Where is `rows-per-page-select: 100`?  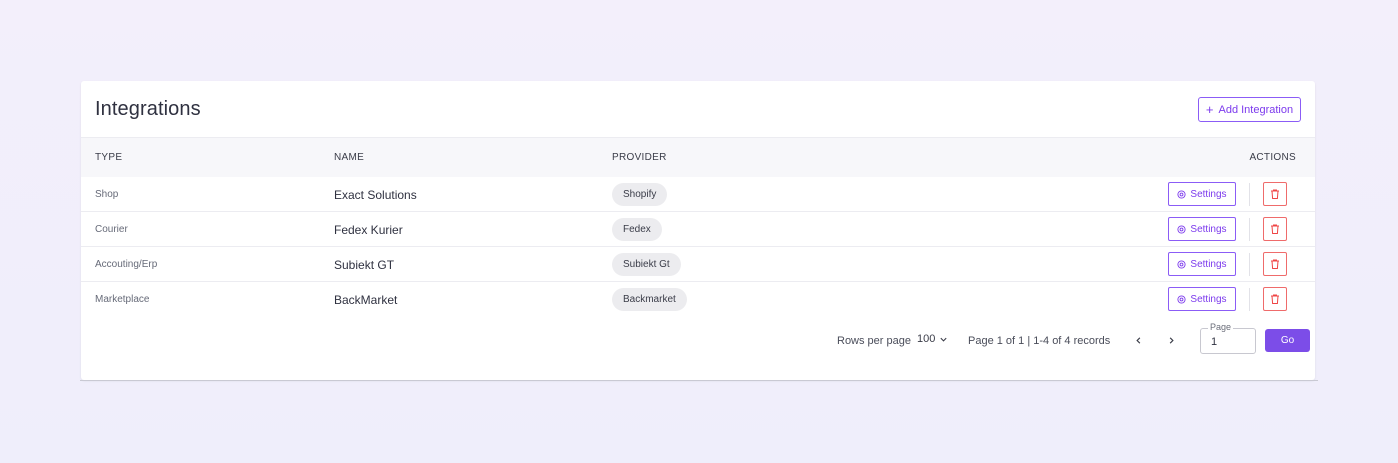 rows-per-page-select: 100 is located at coordinates (932, 339).